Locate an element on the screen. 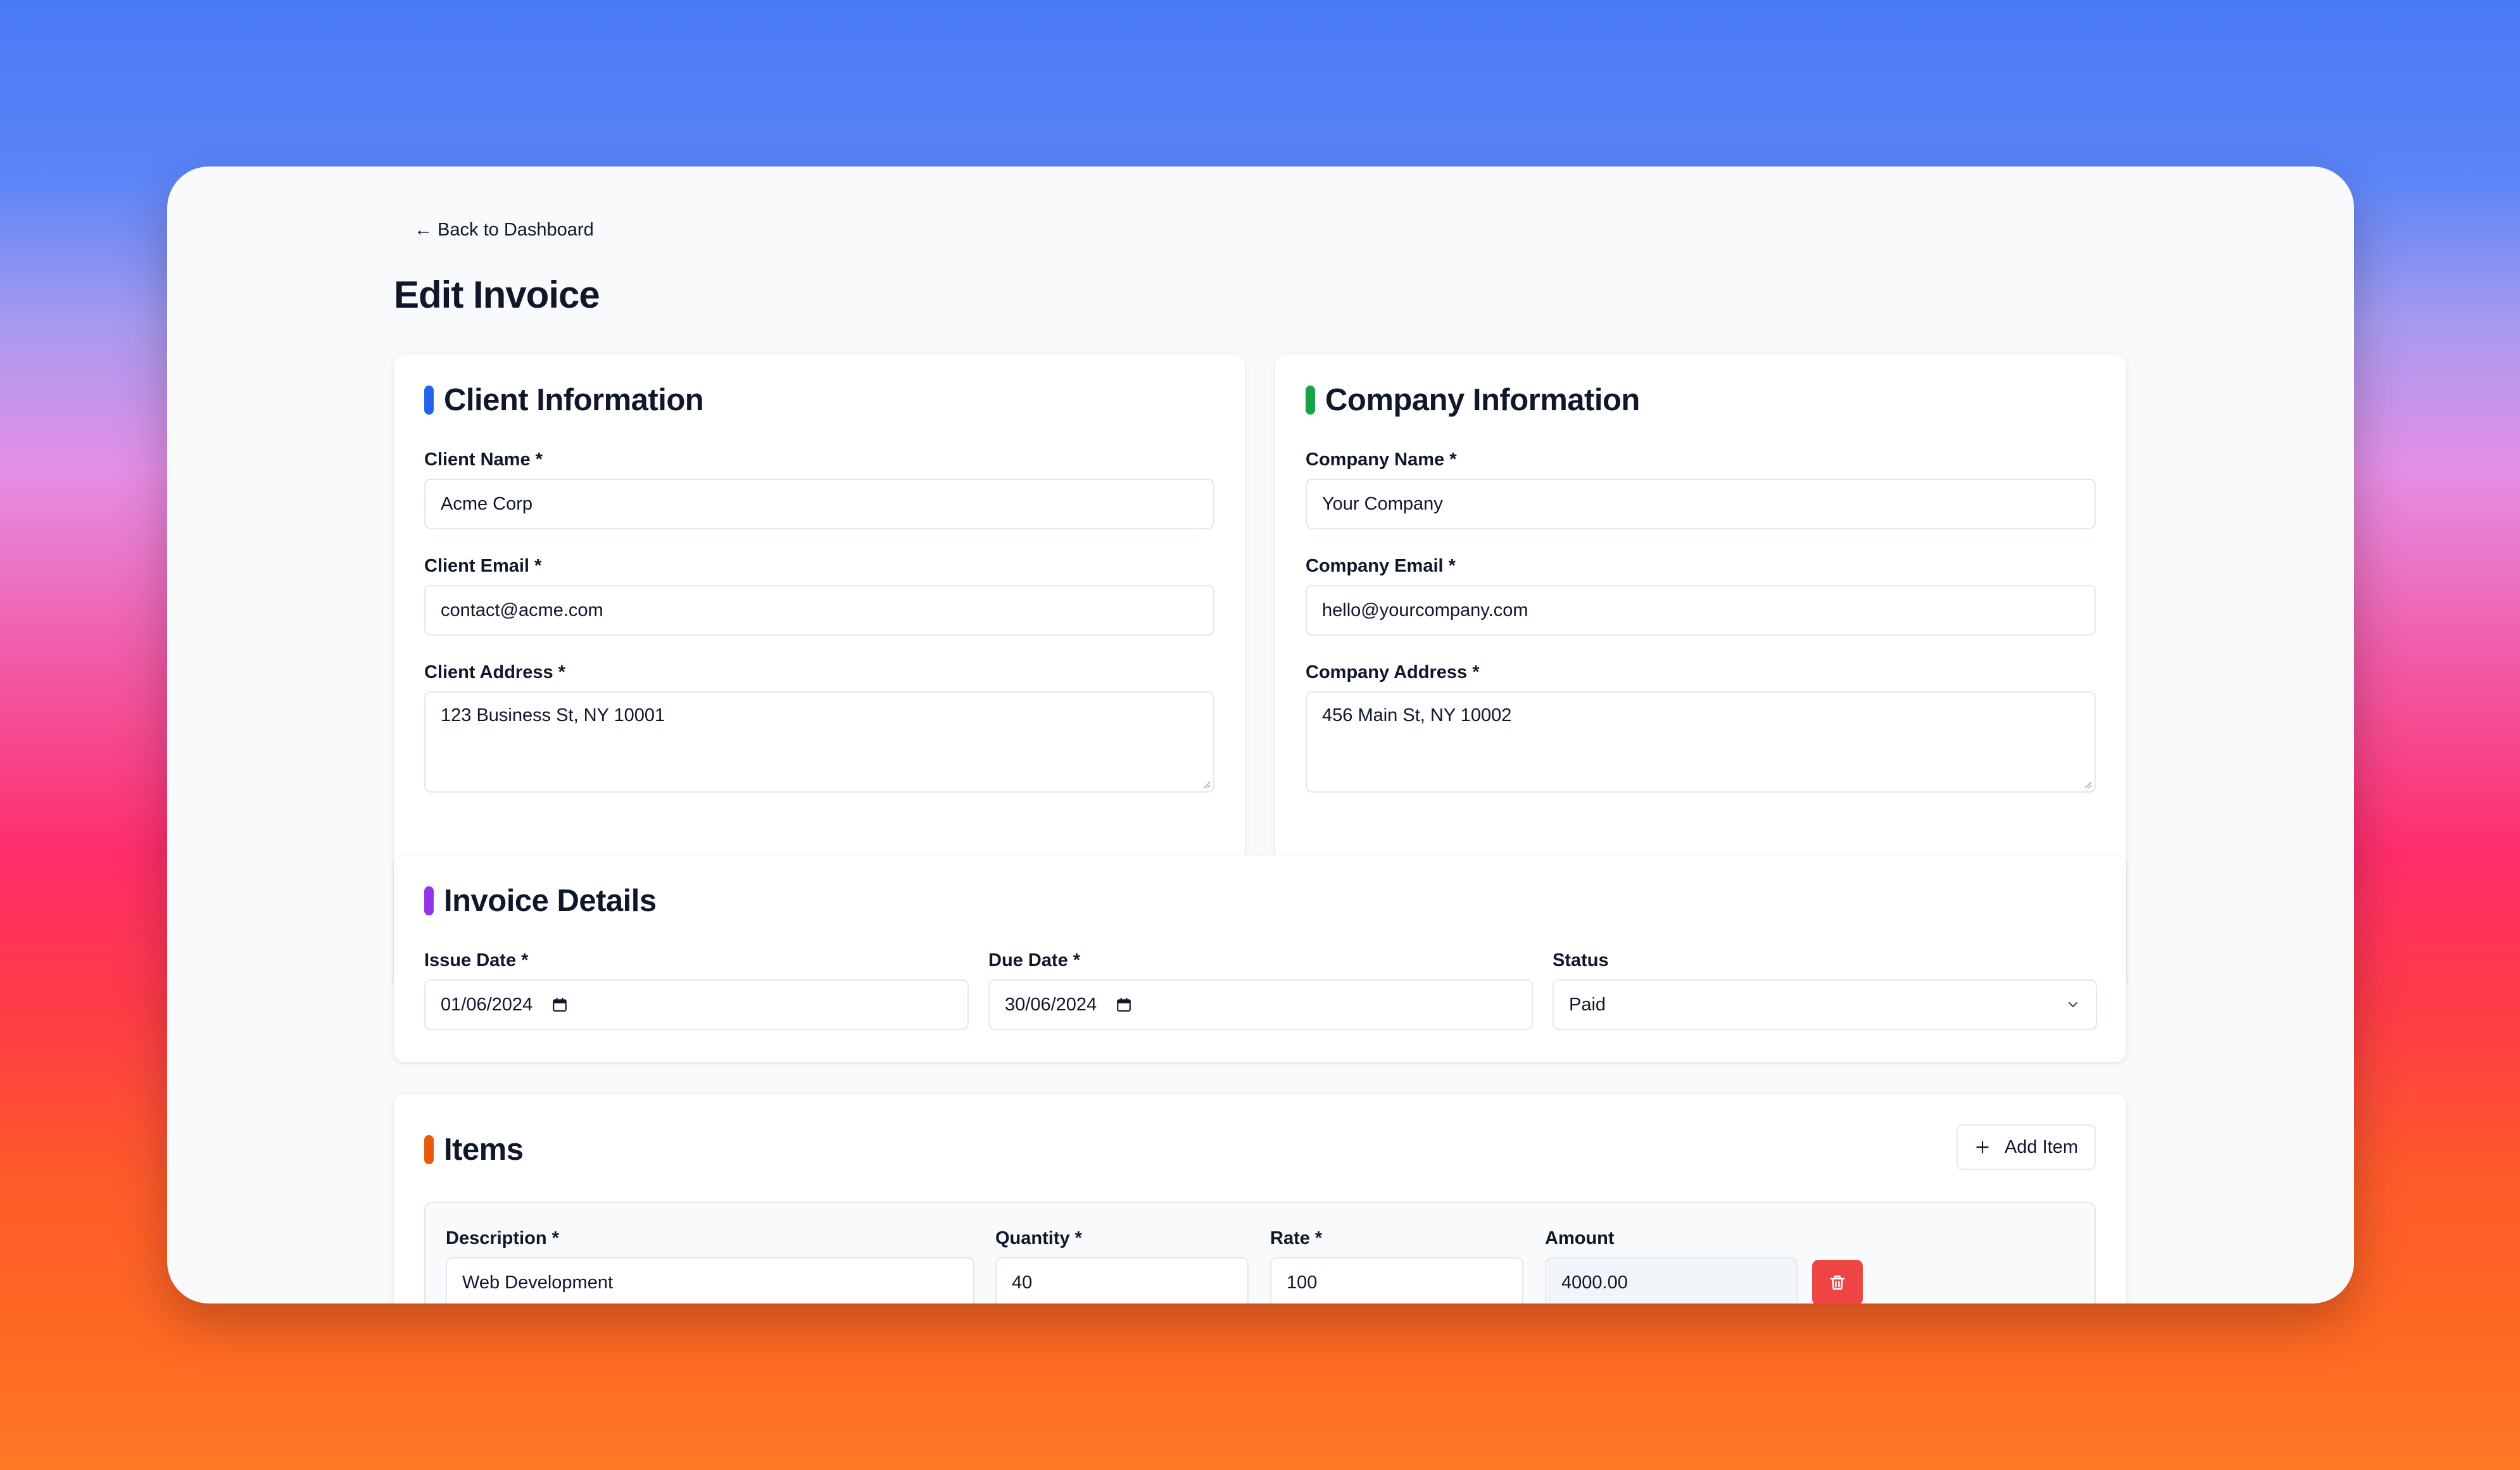 This screenshot has width=2520, height=1470. back-link-label: ← Back to Dashboard is located at coordinates (504, 230).